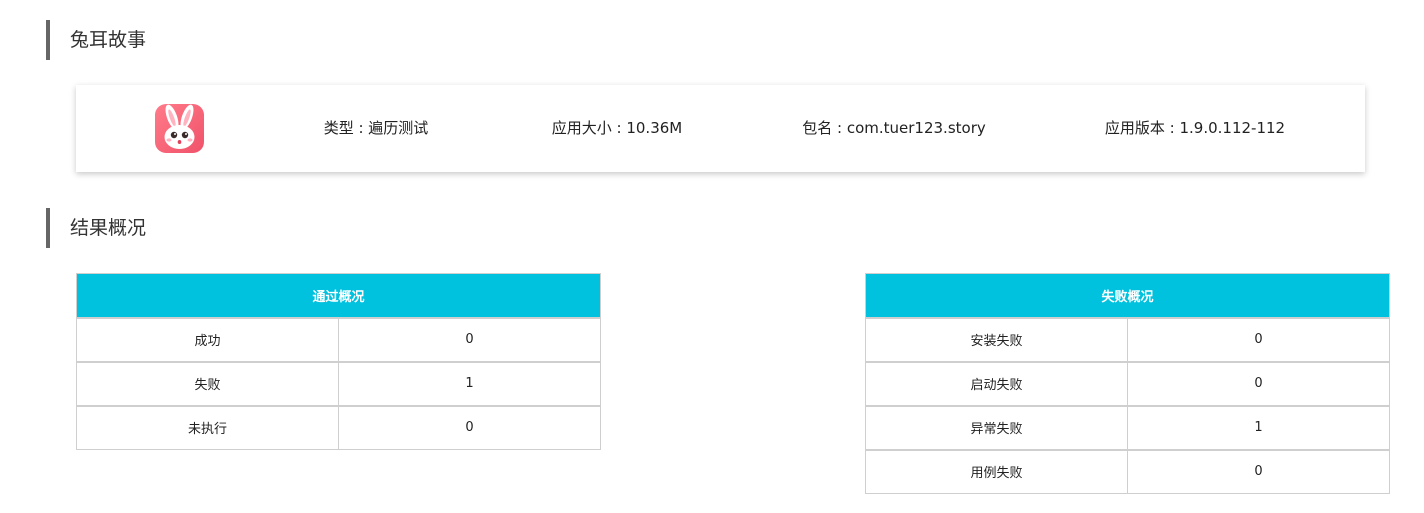  What do you see at coordinates (207, 383) in the screenshot?
I see `row-label: 失败` at bounding box center [207, 383].